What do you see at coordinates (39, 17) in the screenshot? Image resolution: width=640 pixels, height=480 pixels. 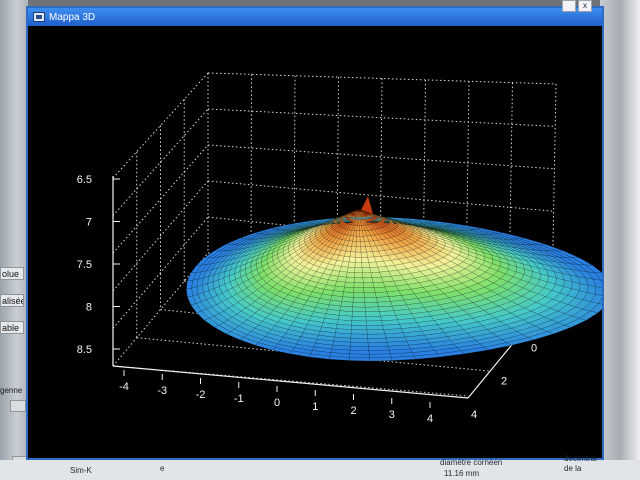 I see `app-window-icon` at bounding box center [39, 17].